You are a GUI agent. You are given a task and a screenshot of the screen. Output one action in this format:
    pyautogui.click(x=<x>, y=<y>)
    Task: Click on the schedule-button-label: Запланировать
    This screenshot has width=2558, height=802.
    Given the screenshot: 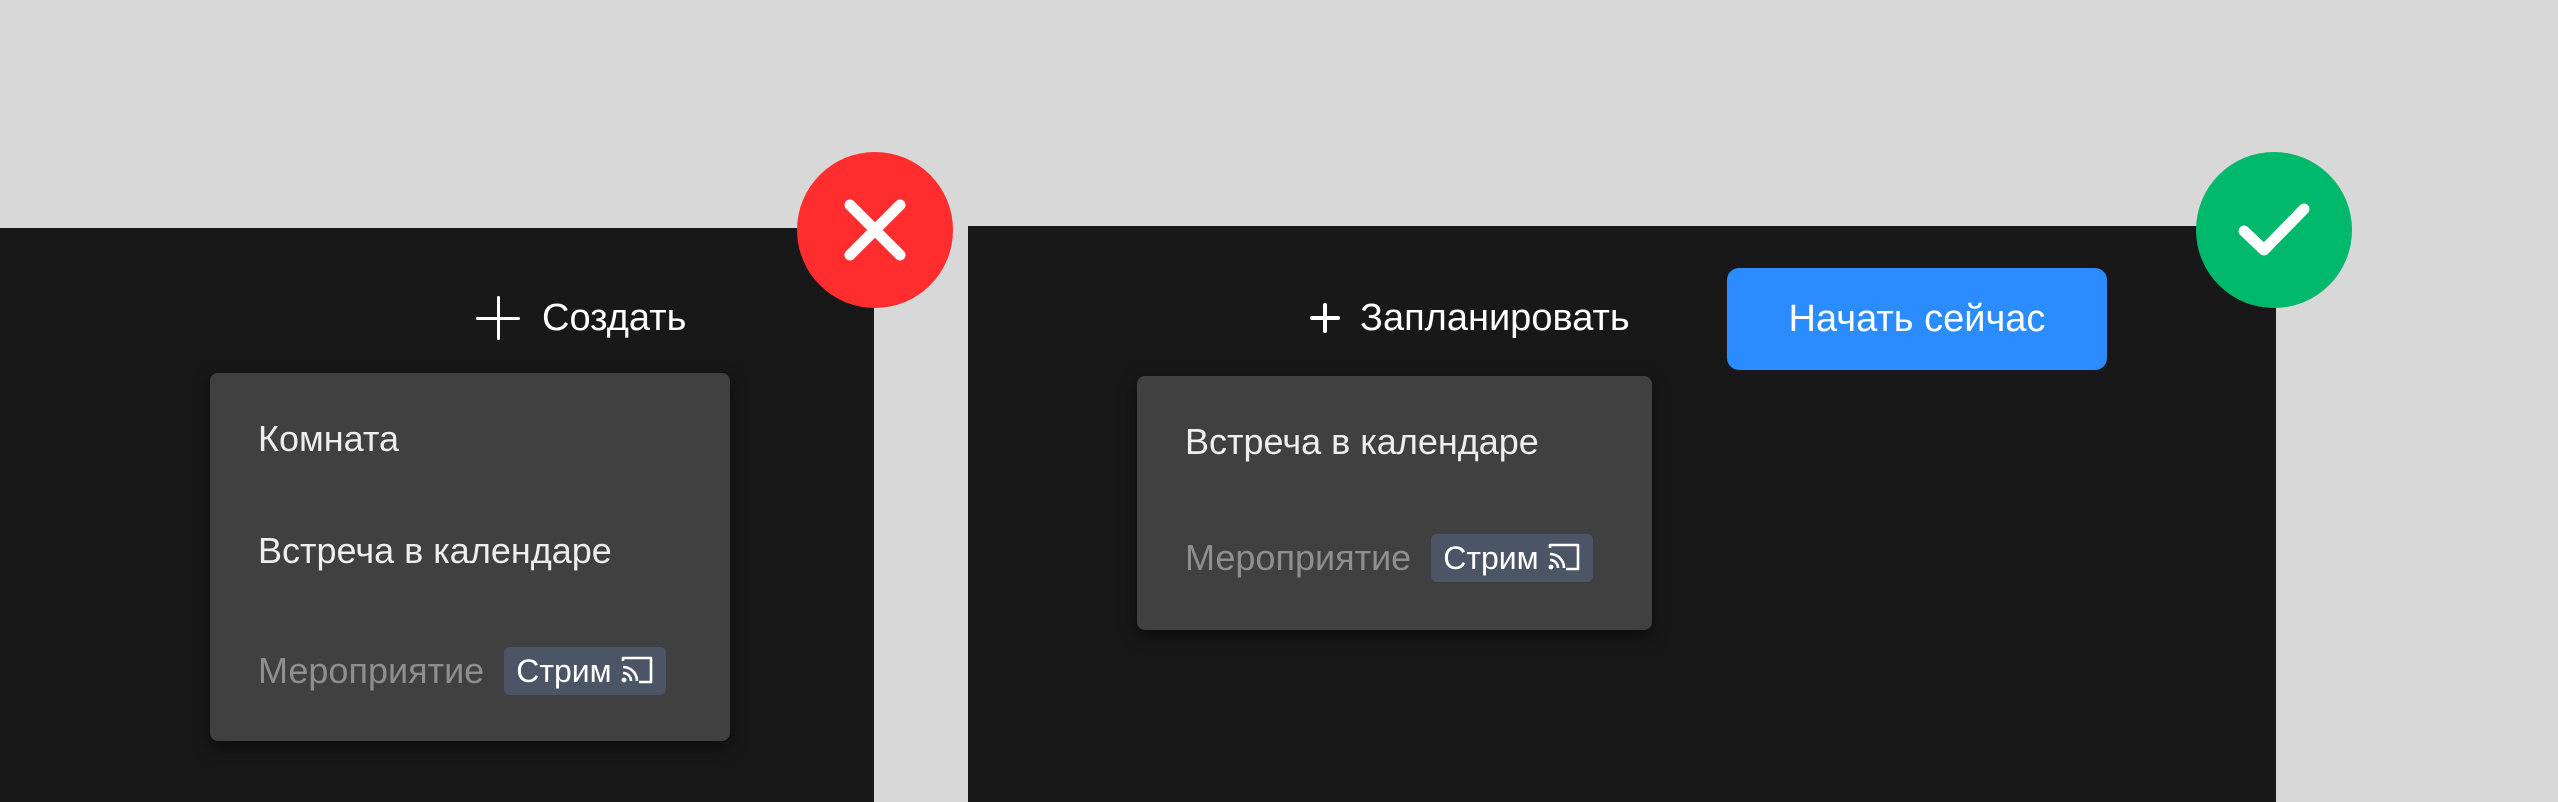 What is the action you would take?
    pyautogui.click(x=1495, y=317)
    